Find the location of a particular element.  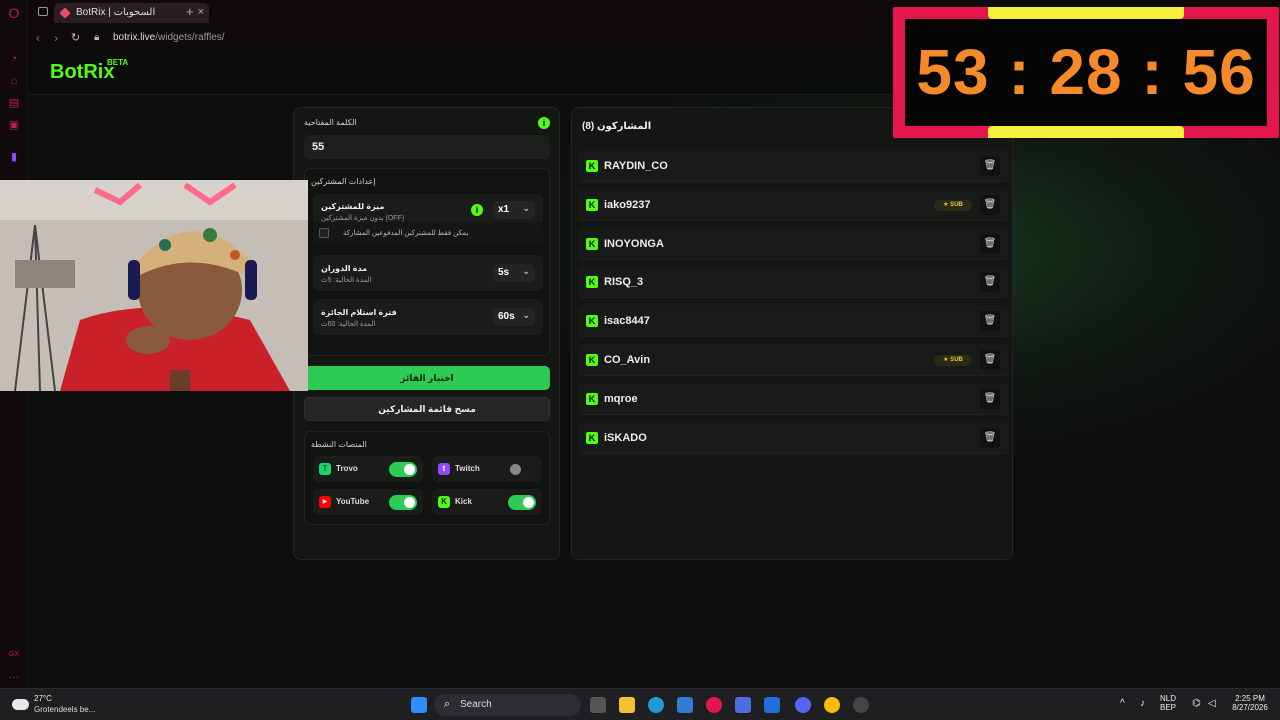

botrix-favicon-icon is located at coordinates (65, 13).